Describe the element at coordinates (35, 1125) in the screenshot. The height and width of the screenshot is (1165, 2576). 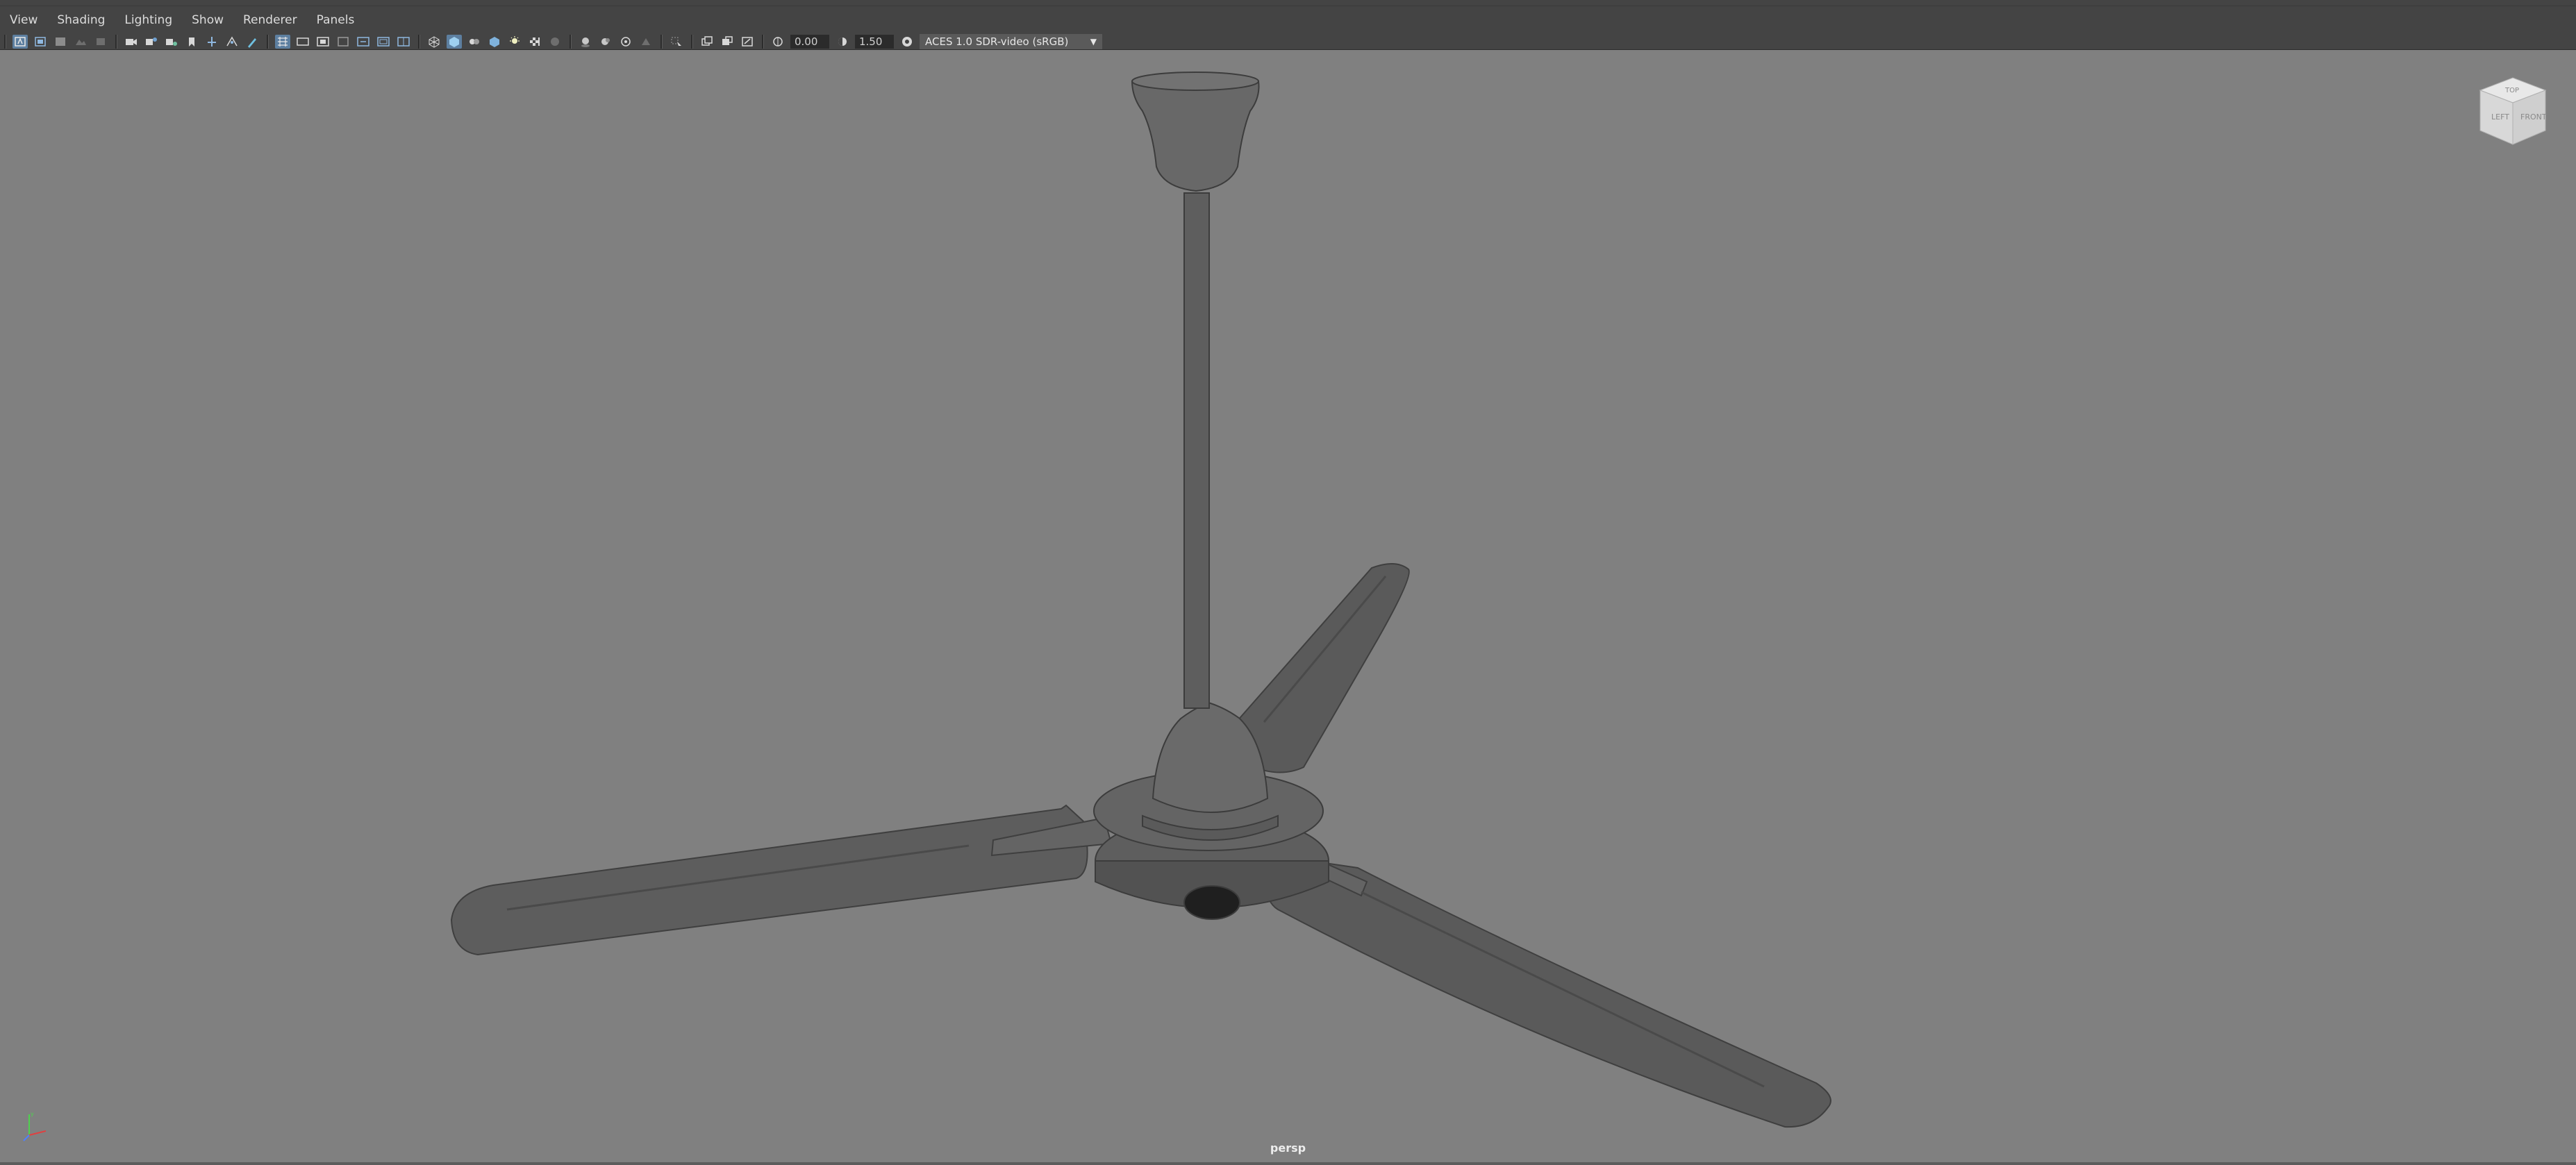
I see `axis-gizmo-icon: y` at that location.